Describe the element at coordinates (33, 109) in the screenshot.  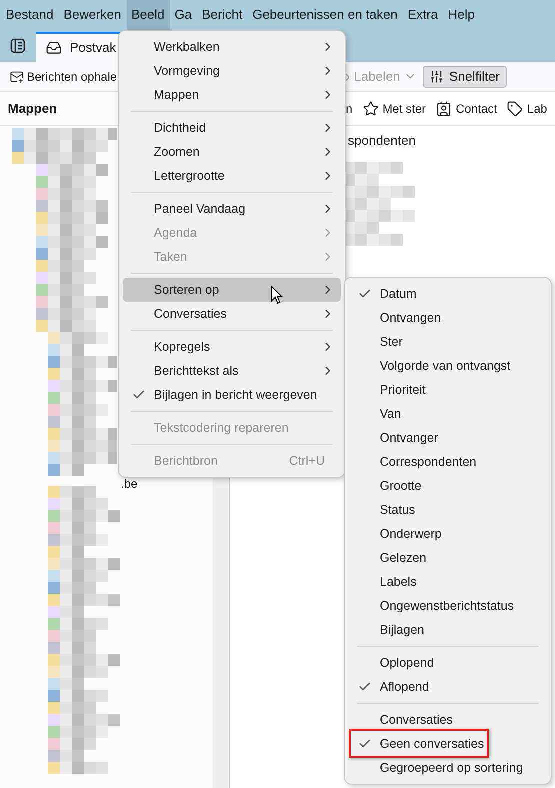
I see `pane-title: Mappen` at that location.